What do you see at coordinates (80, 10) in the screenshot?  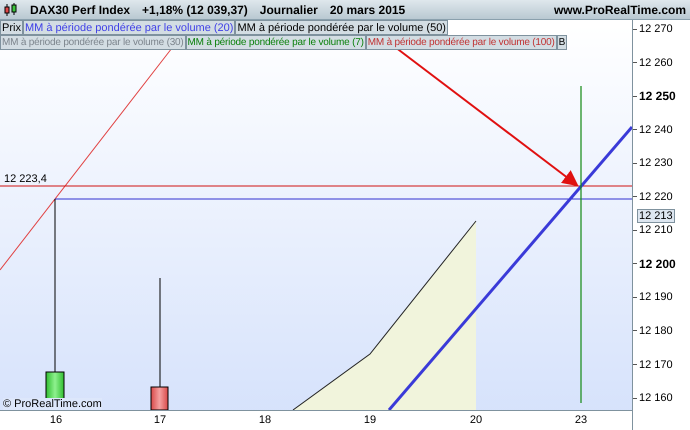 I see `instrument-name: DAX30 Perf Index` at bounding box center [80, 10].